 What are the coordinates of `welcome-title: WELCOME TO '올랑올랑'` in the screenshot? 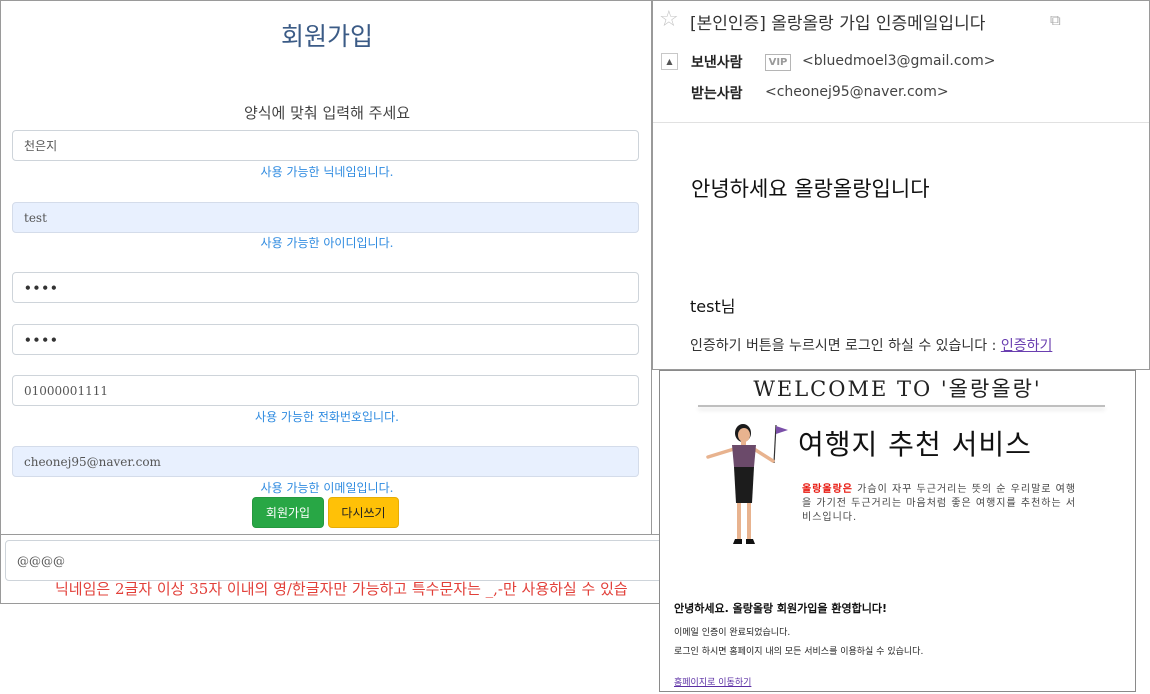 It's located at (897, 389).